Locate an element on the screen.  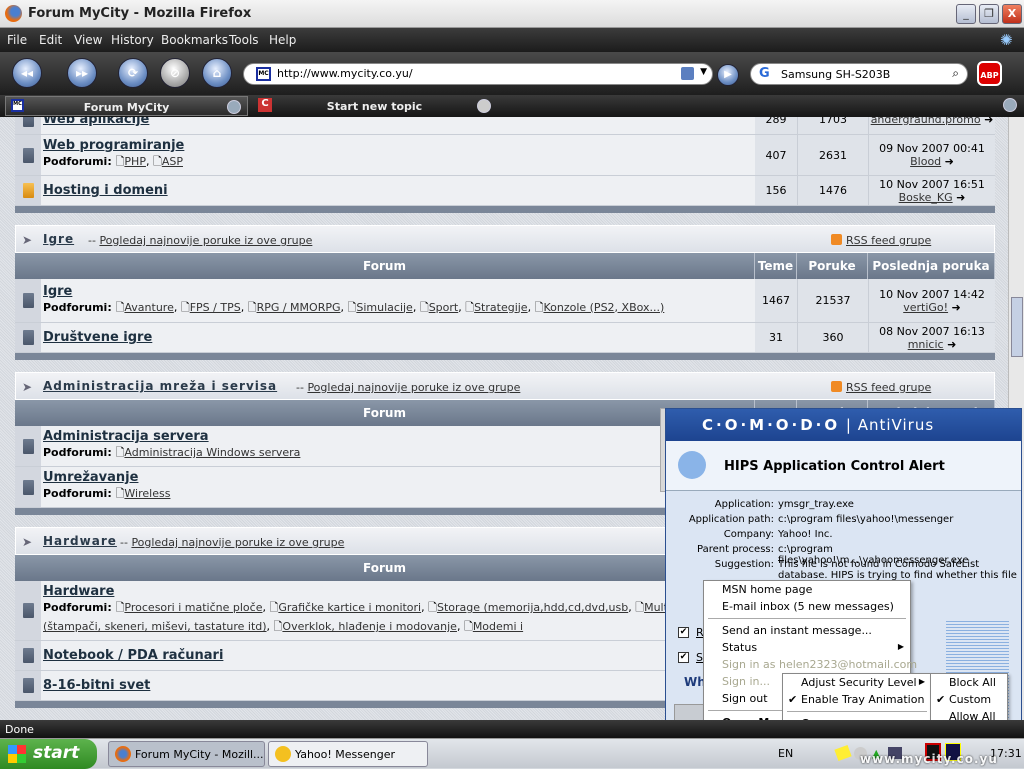
menu-history: History is located at coordinates (132, 40).